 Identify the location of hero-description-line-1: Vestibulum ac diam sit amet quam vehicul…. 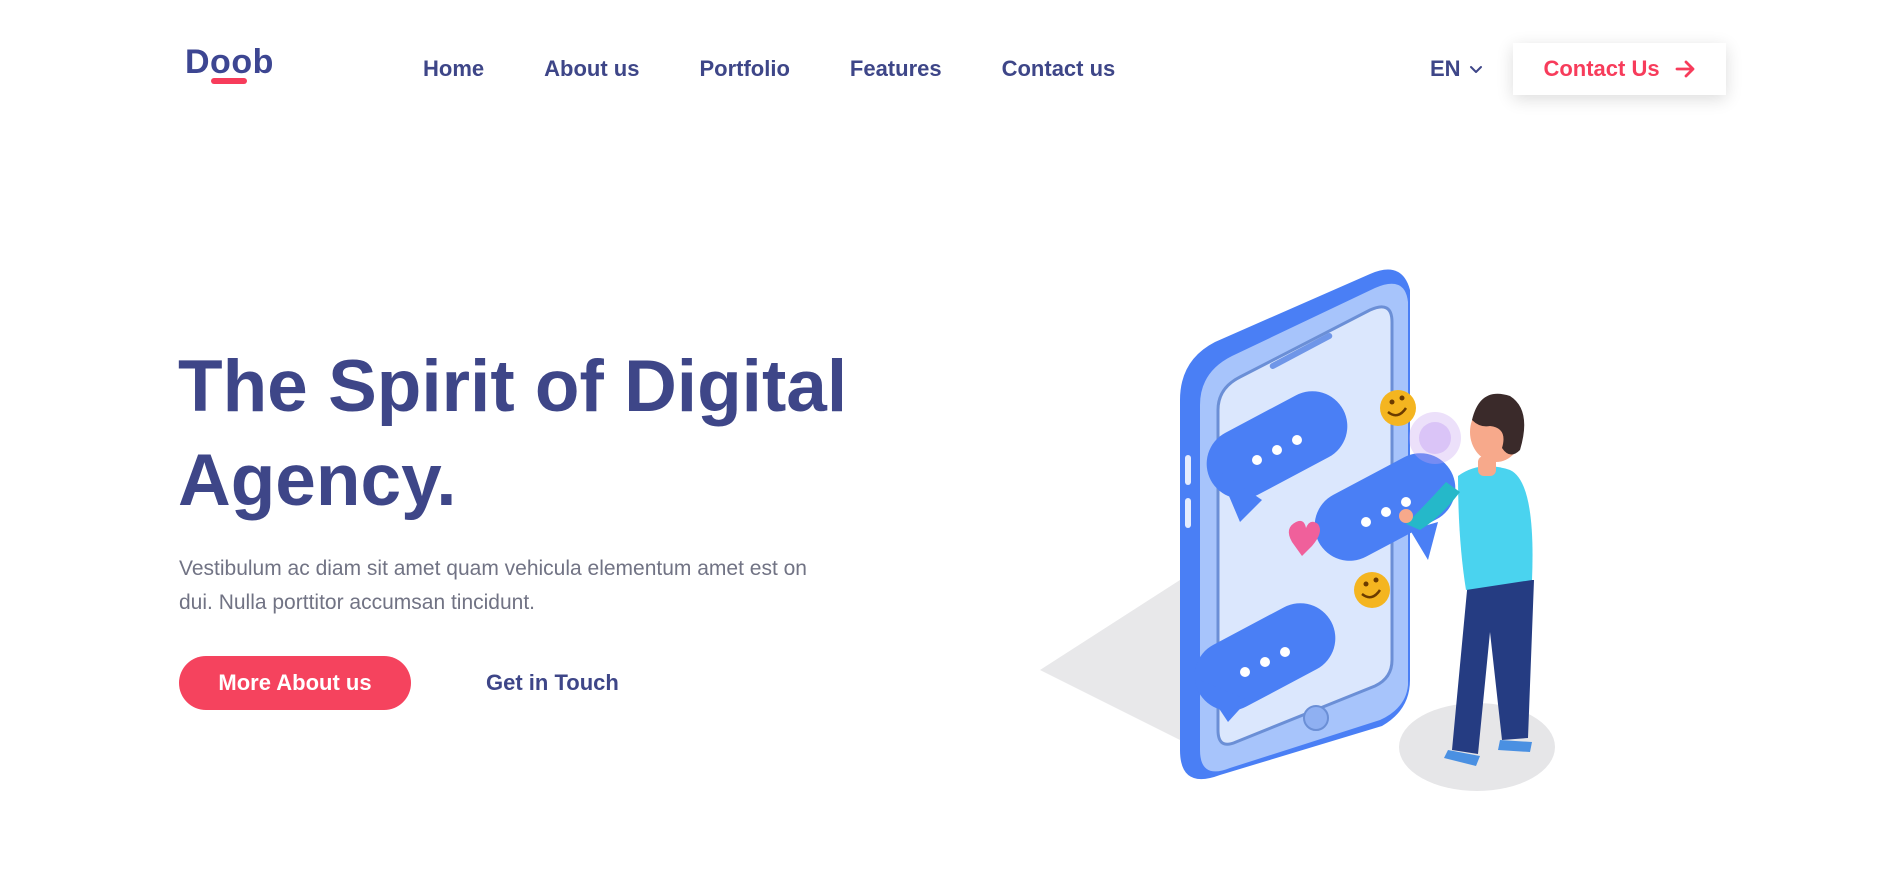
(493, 568).